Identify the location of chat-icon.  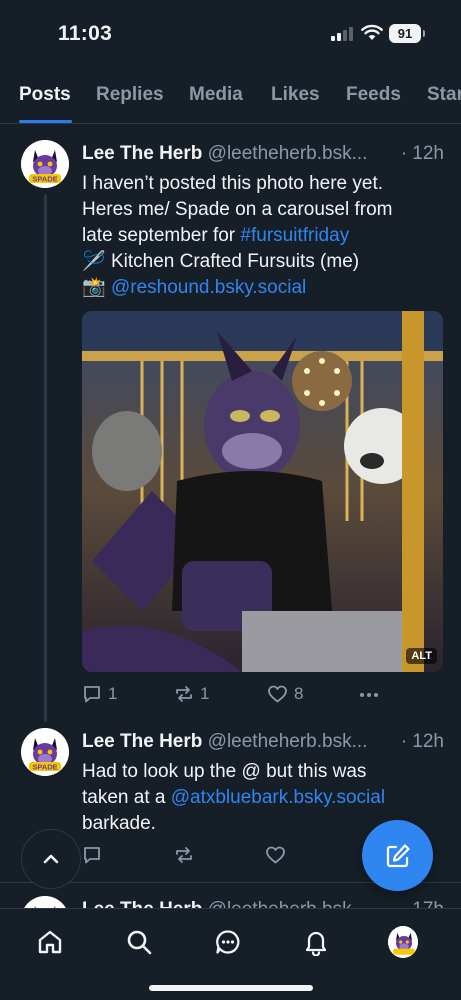
(228, 942).